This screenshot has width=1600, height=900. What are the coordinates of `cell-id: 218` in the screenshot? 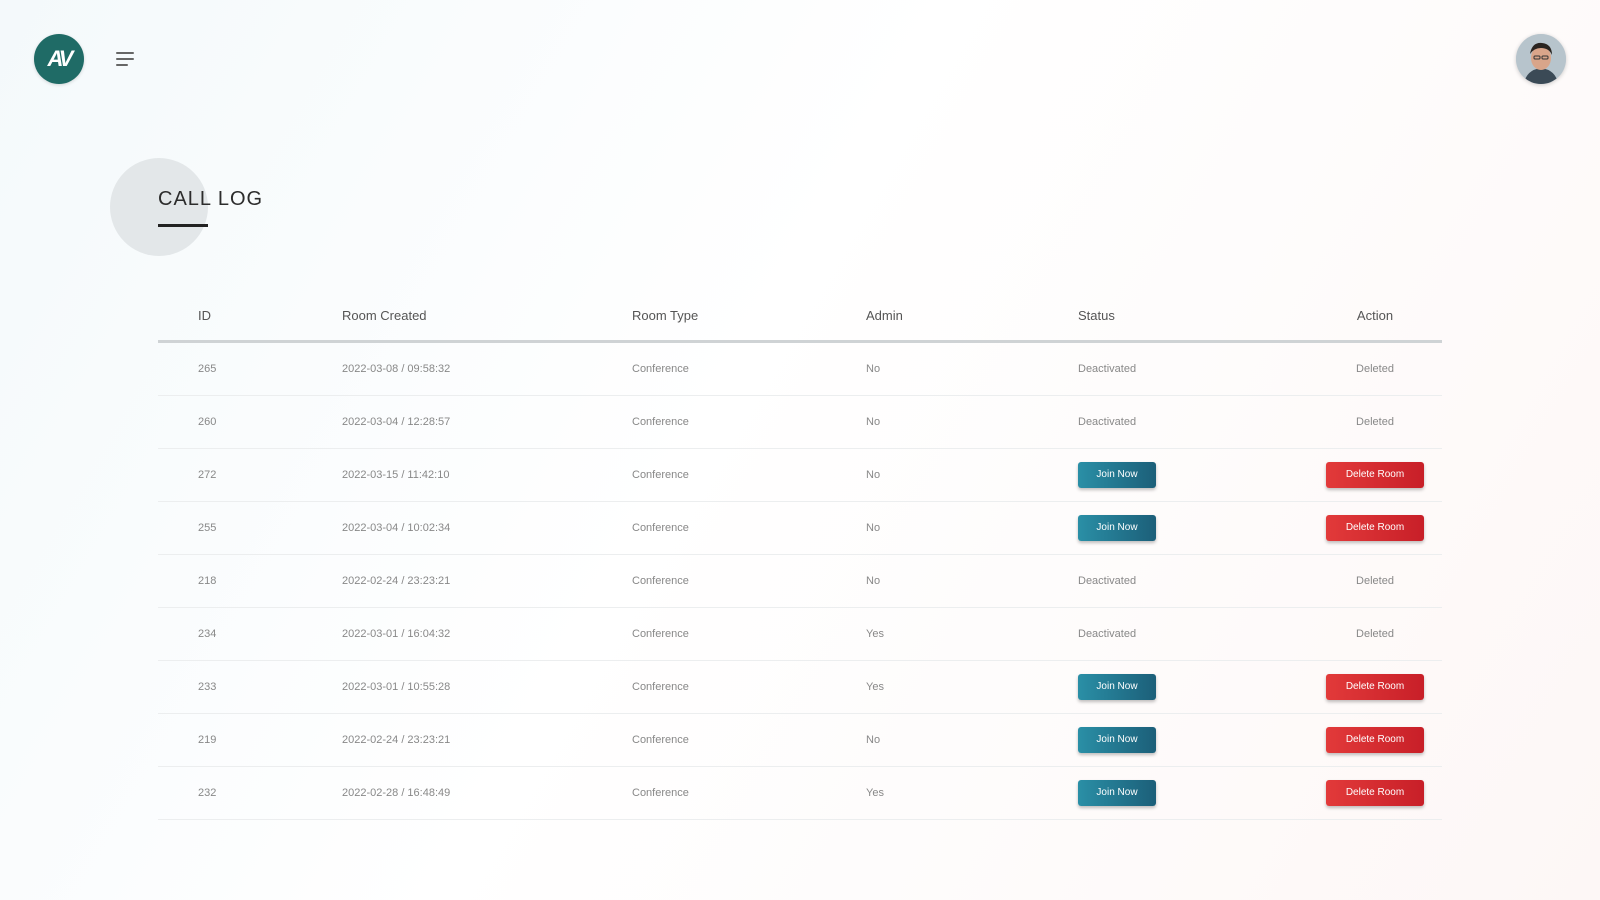 It's located at (250, 581).